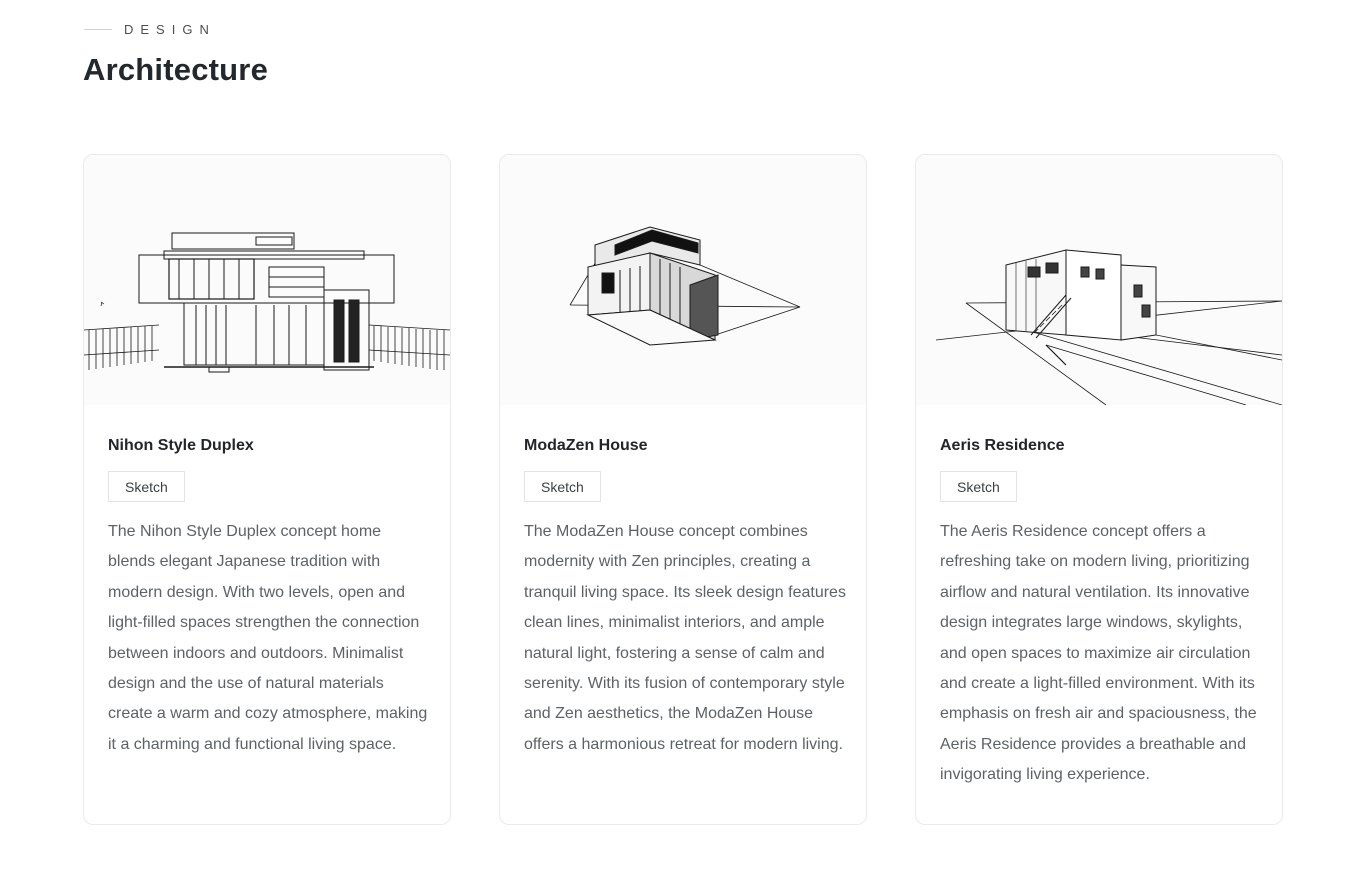 The width and height of the screenshot is (1366, 870). What do you see at coordinates (586, 446) in the screenshot?
I see `card-title: ModaZen House` at bounding box center [586, 446].